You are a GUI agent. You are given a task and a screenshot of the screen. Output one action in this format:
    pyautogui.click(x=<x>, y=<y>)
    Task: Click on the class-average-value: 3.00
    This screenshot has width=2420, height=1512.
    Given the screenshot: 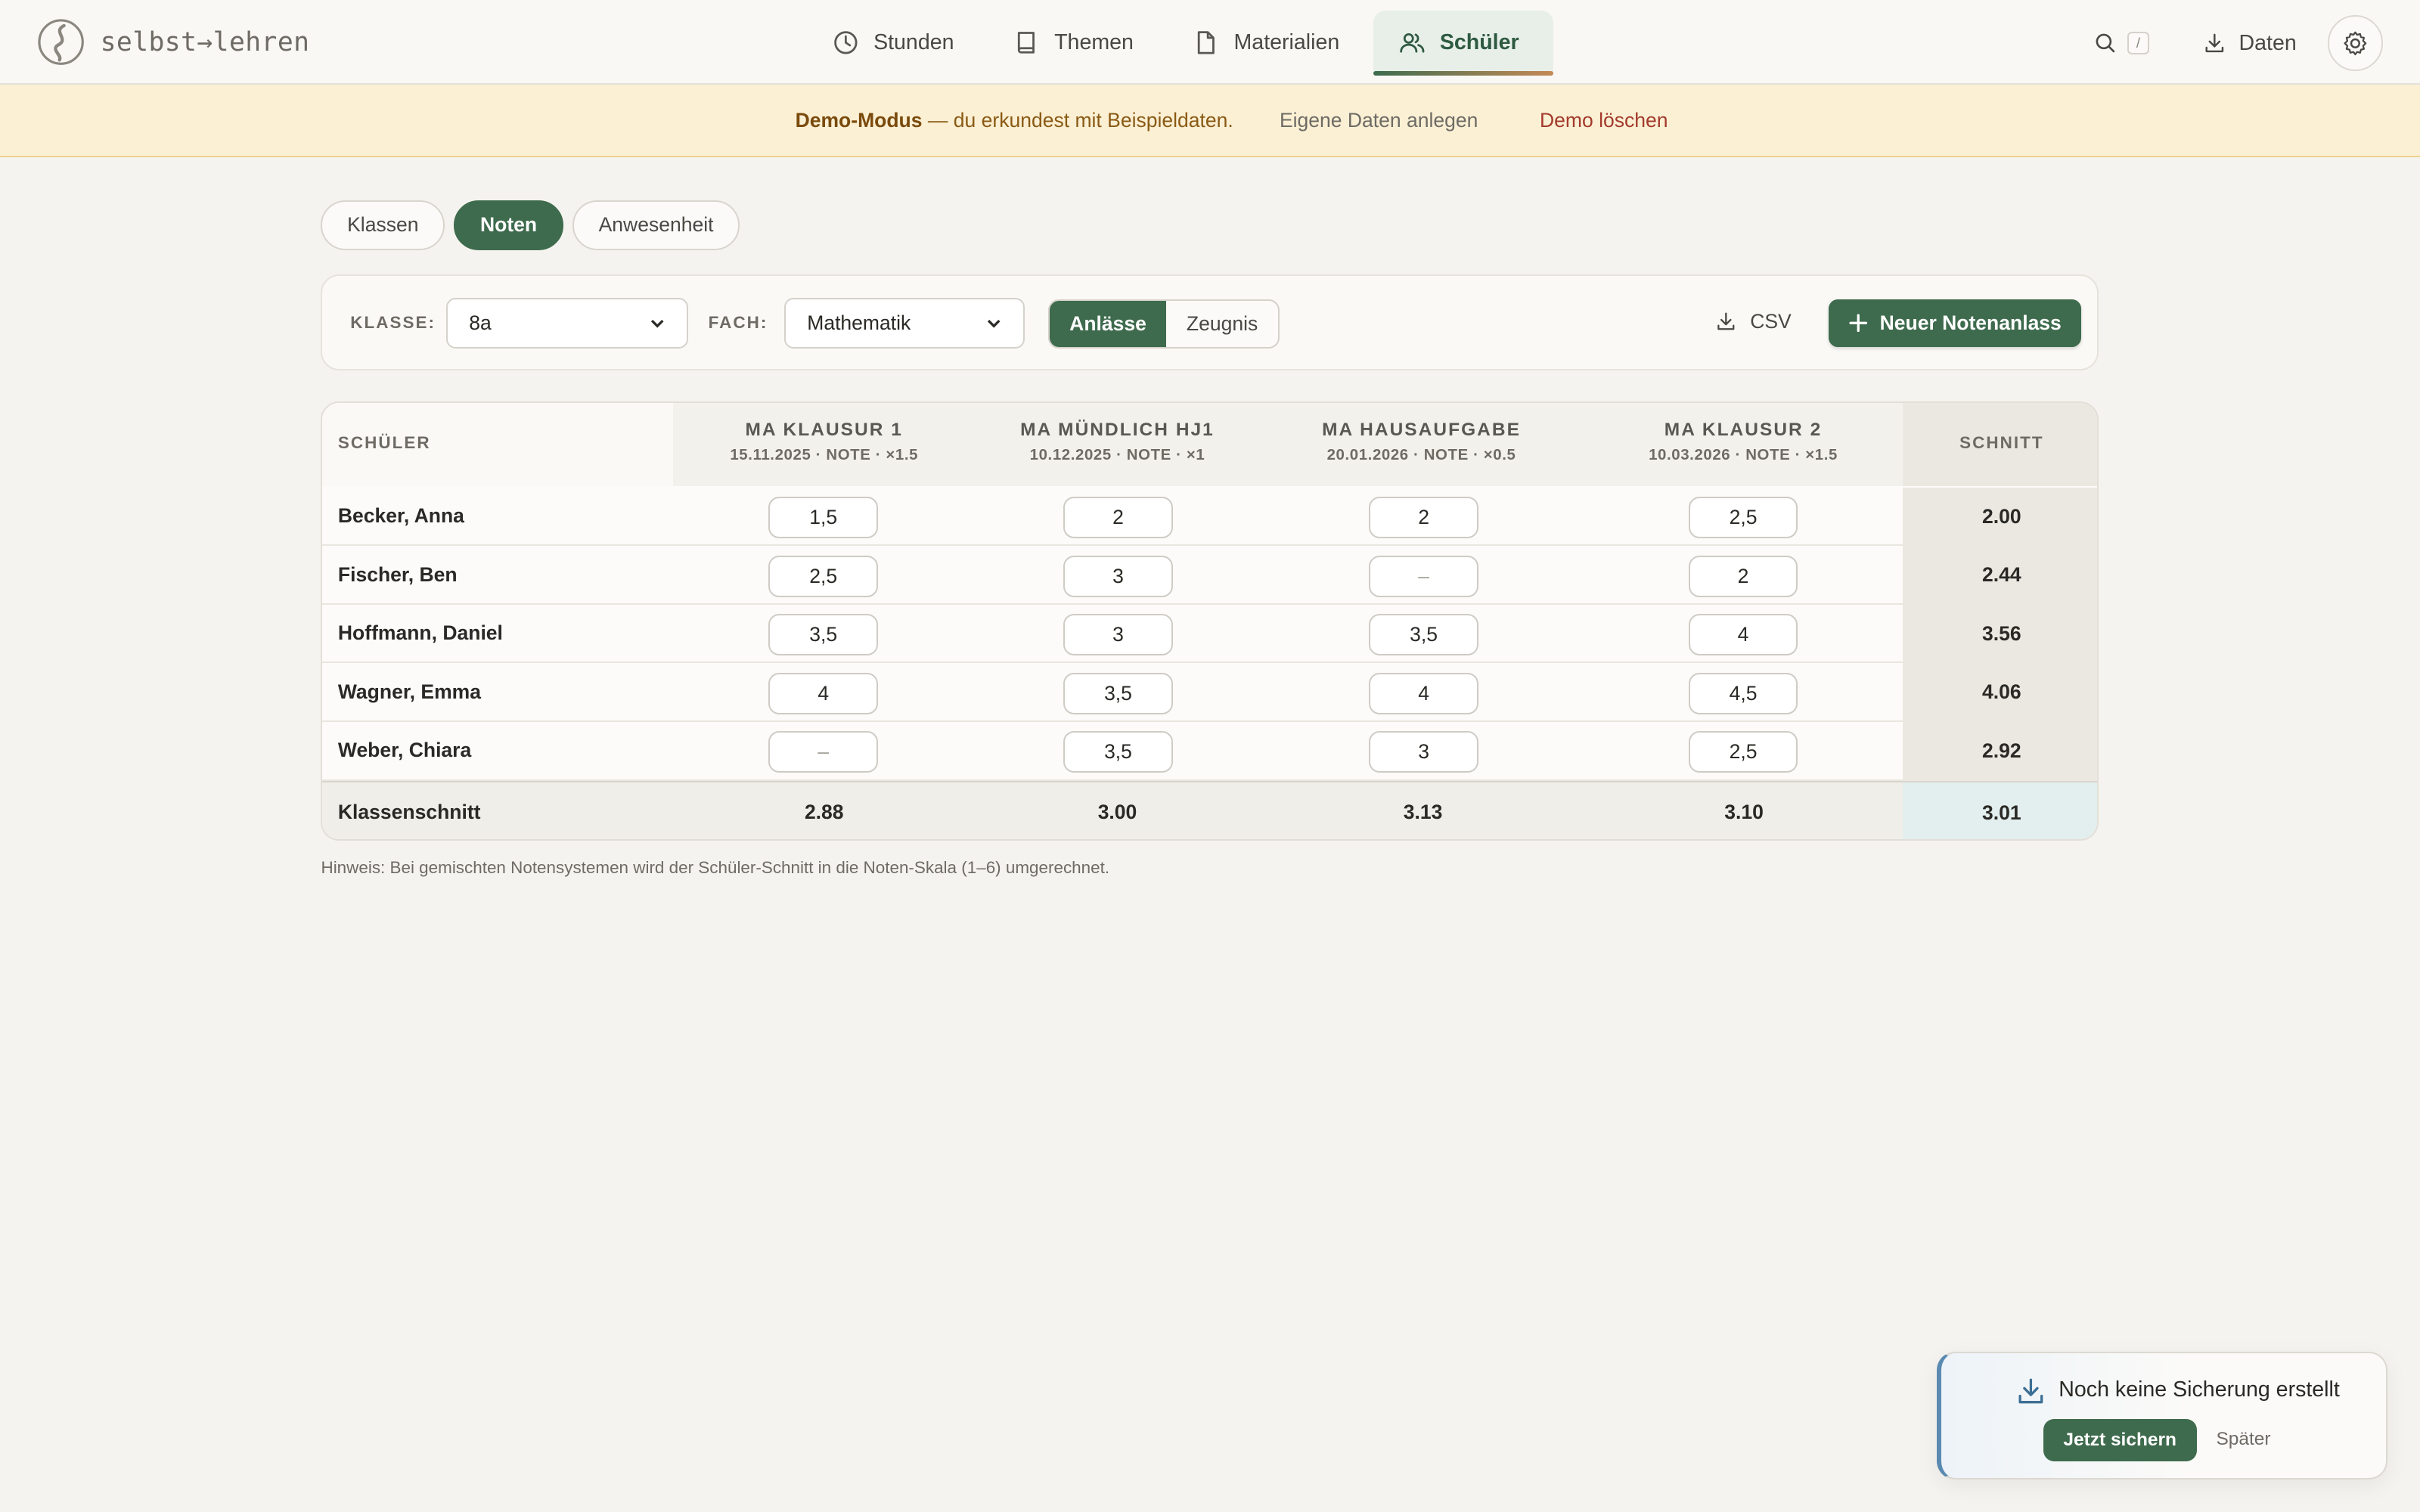 What is the action you would take?
    pyautogui.click(x=1117, y=812)
    